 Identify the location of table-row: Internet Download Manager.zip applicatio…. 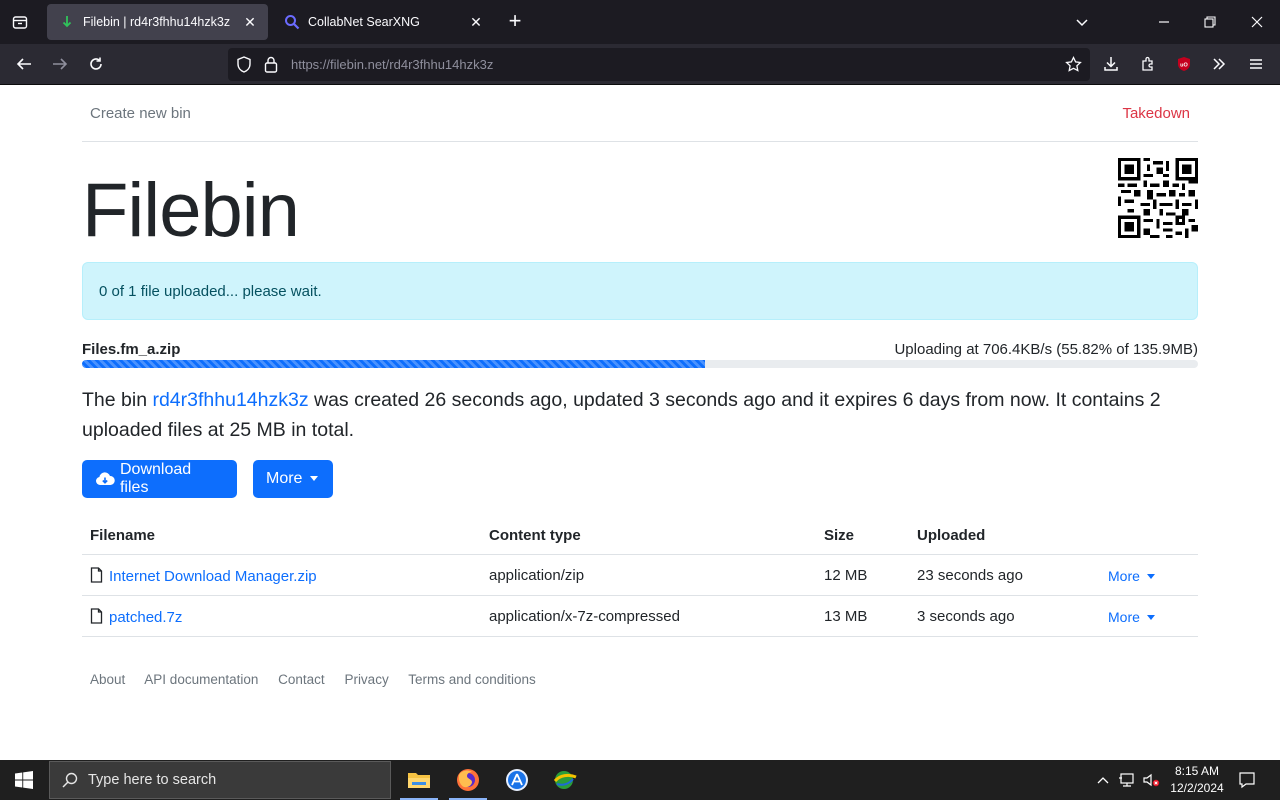
(640, 575).